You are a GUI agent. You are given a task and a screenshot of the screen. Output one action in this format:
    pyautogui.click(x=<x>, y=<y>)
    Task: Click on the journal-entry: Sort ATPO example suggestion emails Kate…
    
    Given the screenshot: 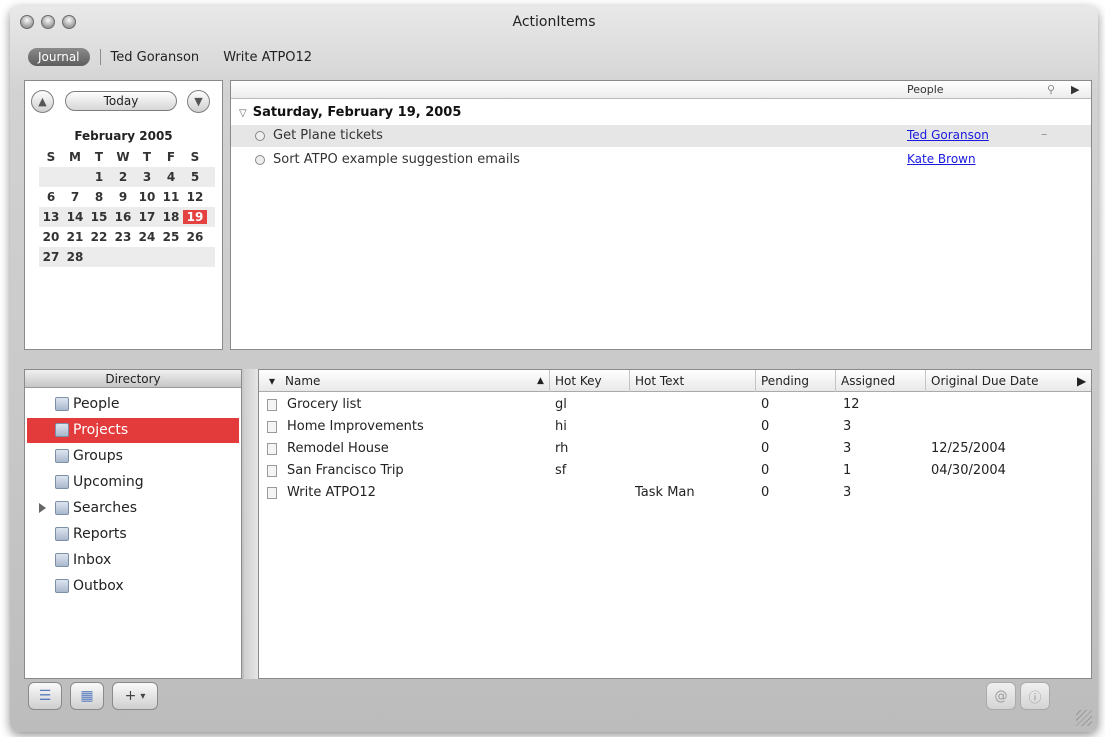 What is the action you would take?
    pyautogui.click(x=661, y=160)
    